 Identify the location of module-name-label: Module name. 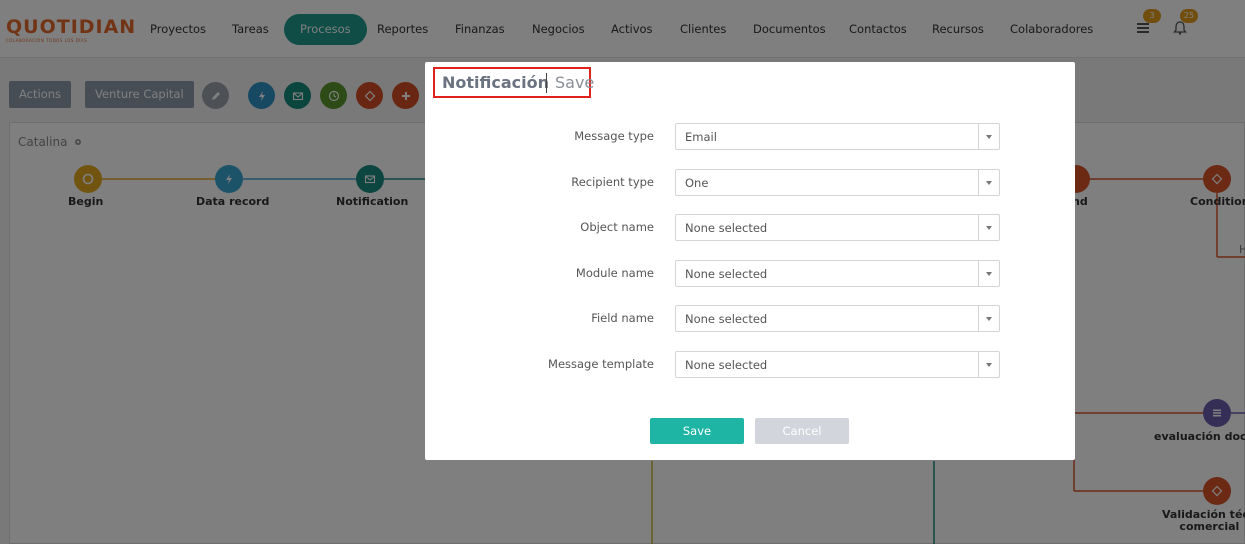
(614, 273).